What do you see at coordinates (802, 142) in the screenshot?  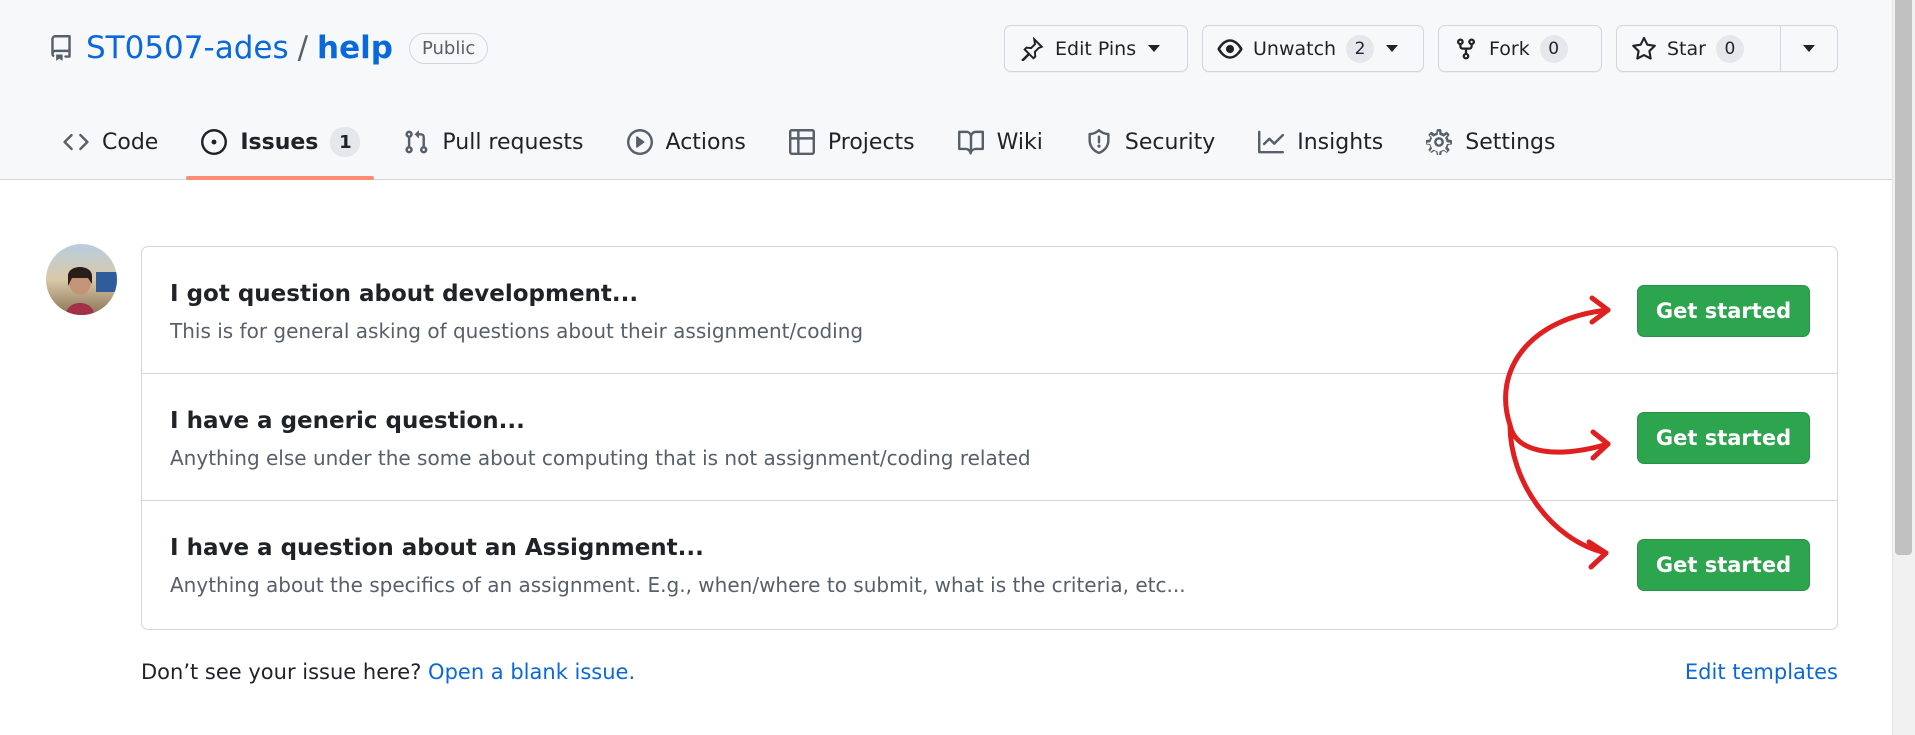 I see `table-icon` at bounding box center [802, 142].